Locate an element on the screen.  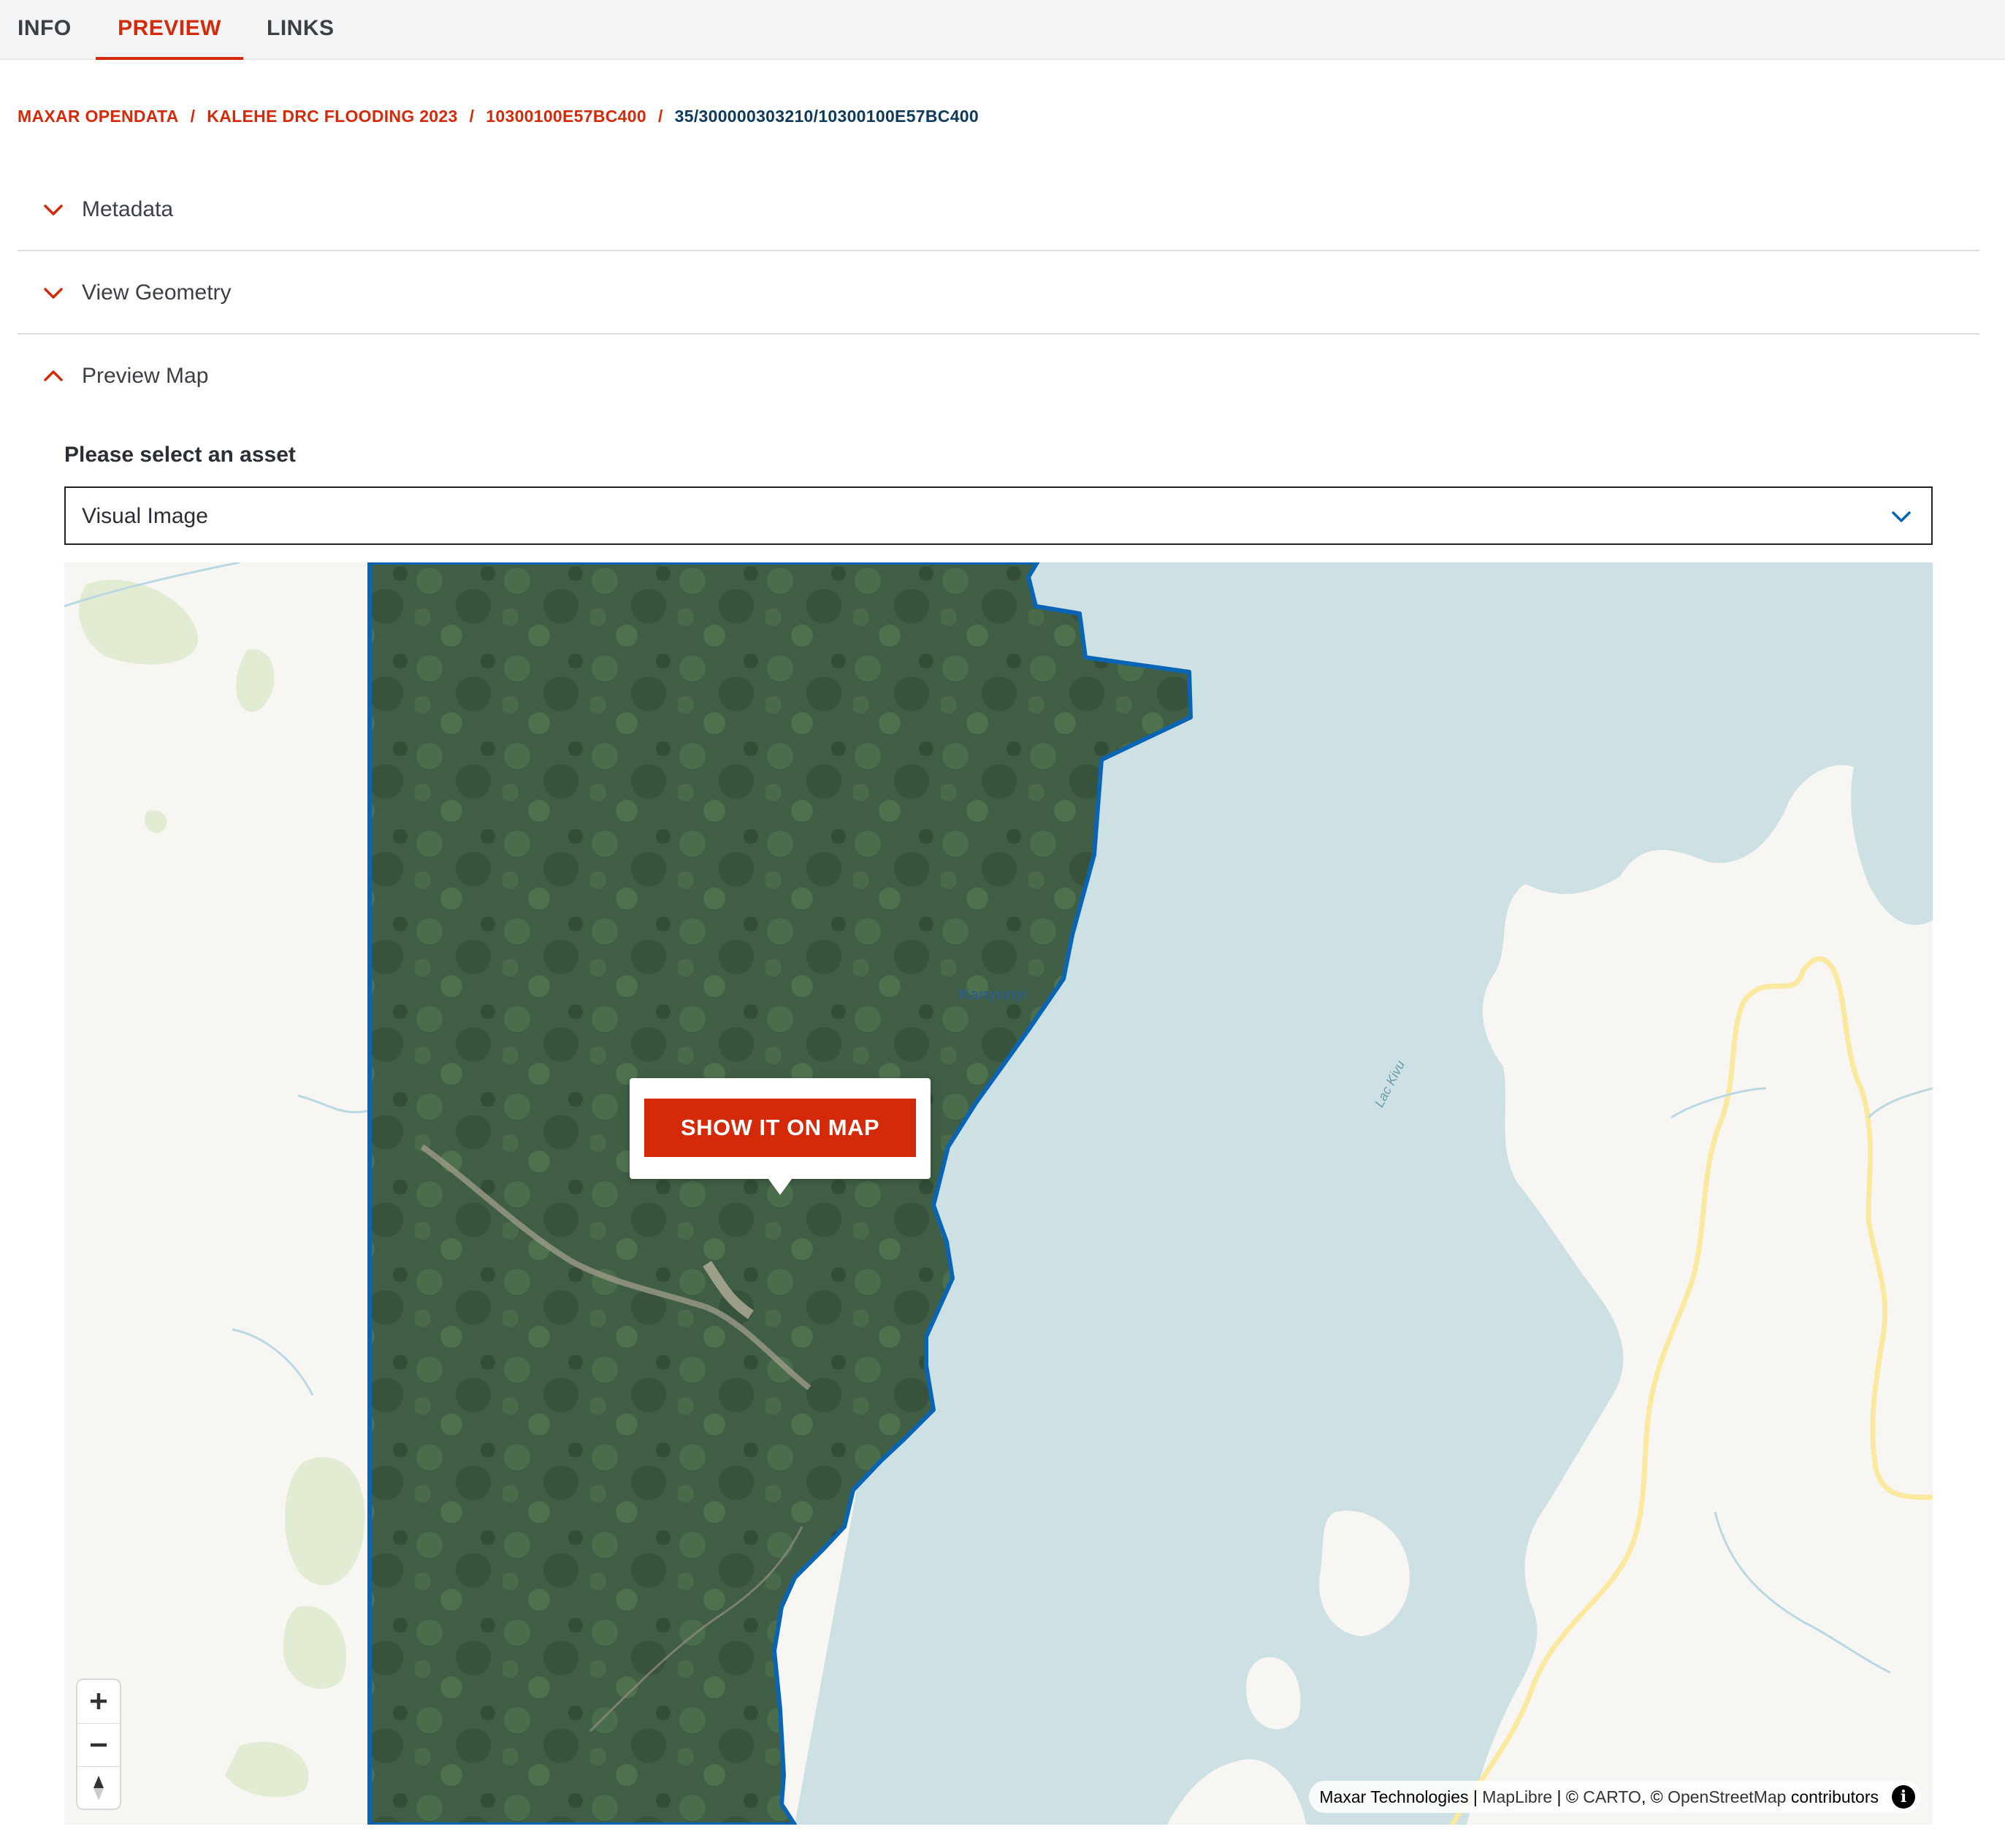
compass-icon is located at coordinates (99, 1788).